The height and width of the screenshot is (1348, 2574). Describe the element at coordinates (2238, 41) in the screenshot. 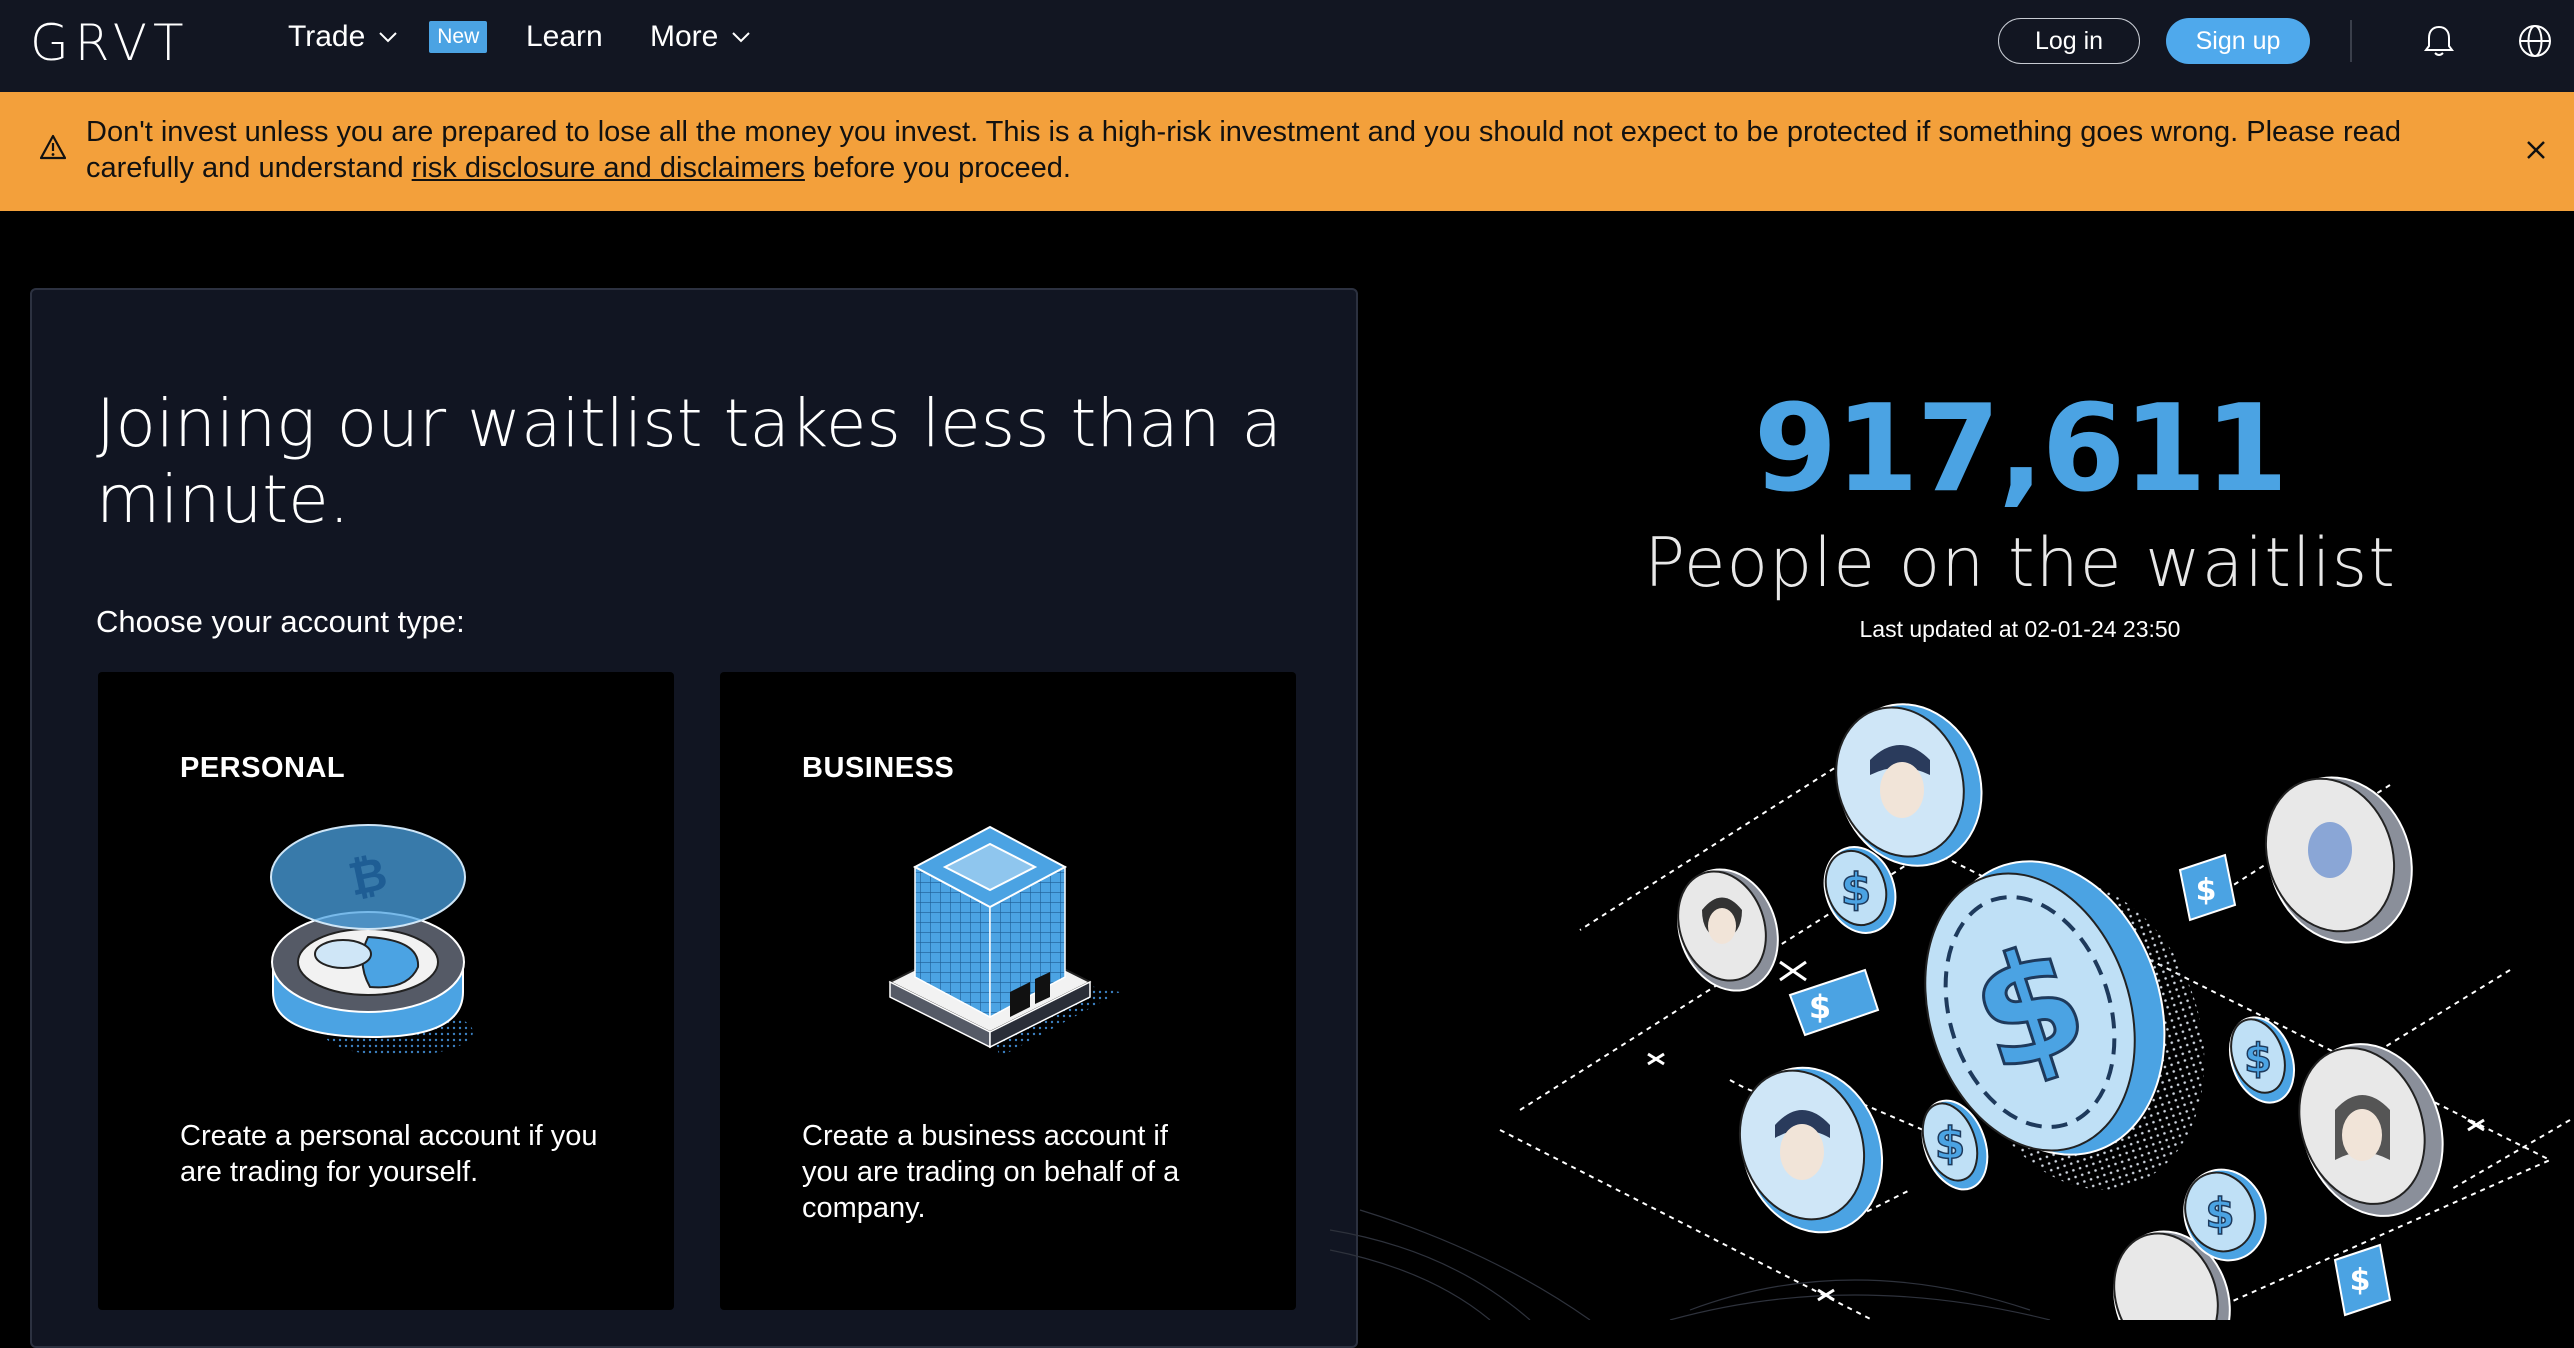

I see `signup-button: Sign up` at that location.